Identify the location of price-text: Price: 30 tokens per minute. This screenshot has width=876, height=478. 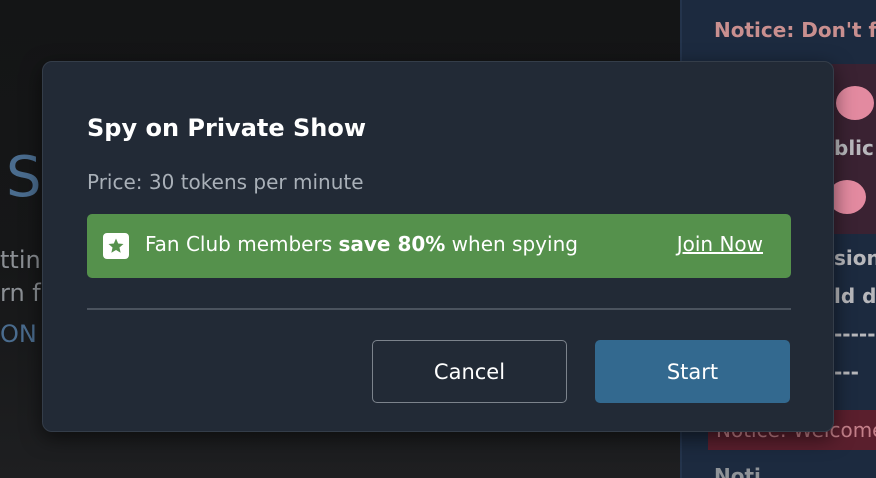
(225, 182).